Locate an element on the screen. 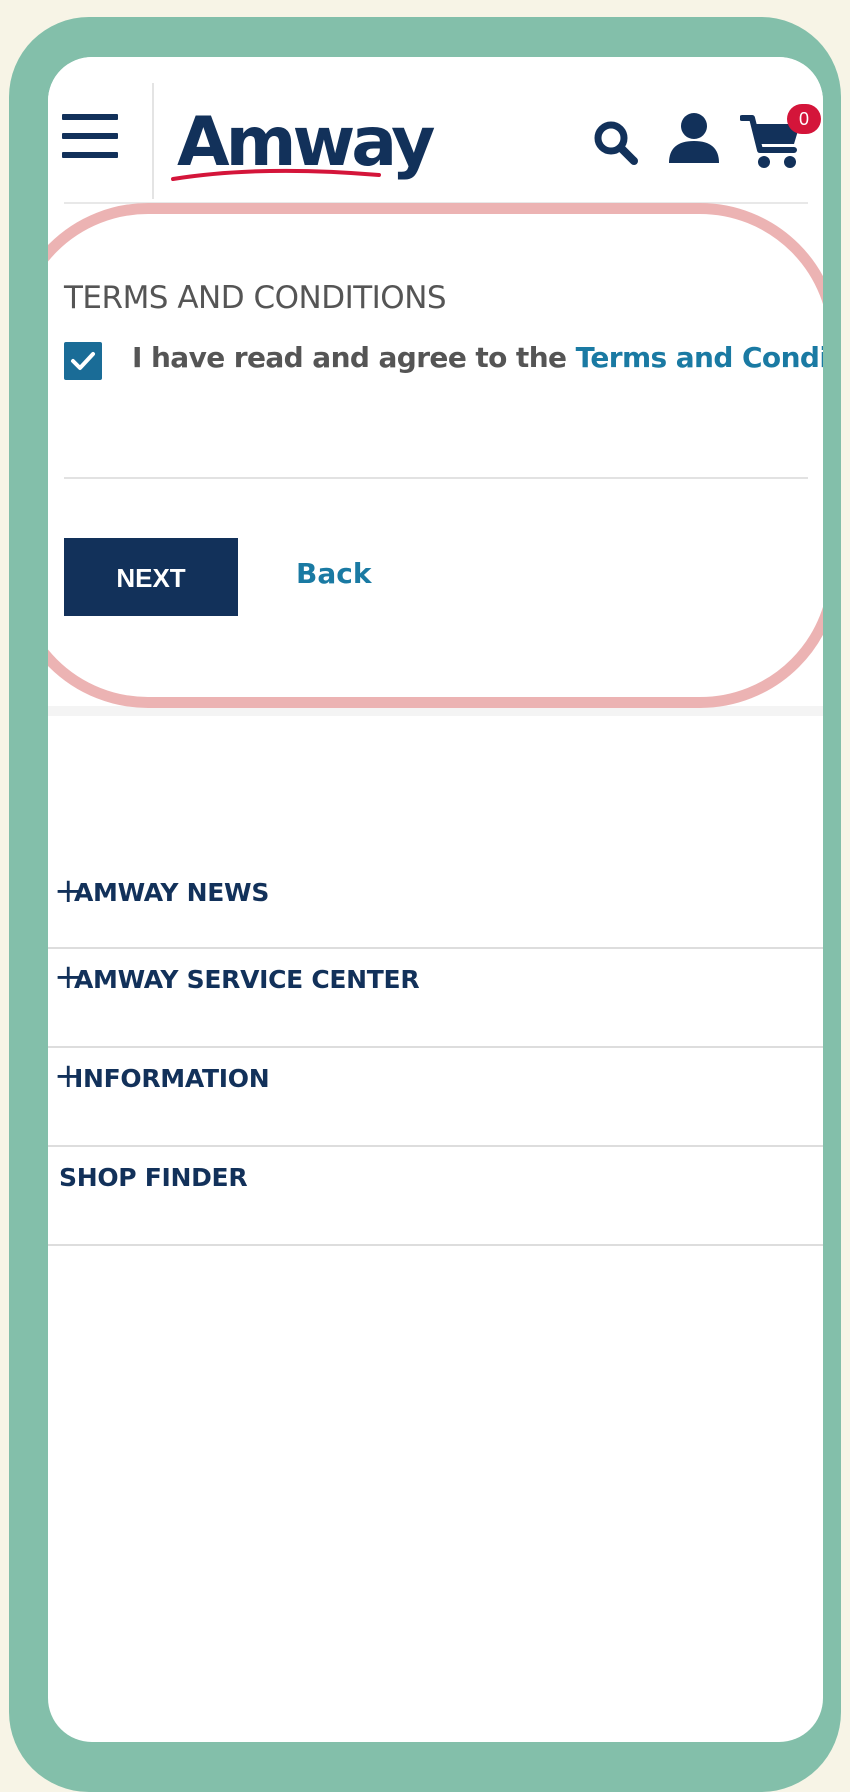 The width and height of the screenshot is (850, 1792). footer-item-amway-news: + AMWAY NEWS is located at coordinates (435, 884).